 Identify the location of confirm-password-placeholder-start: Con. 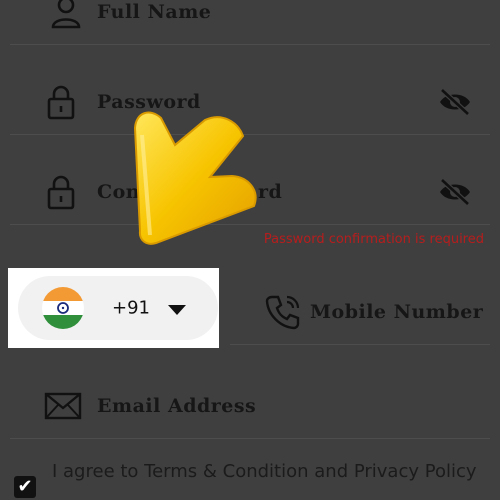
(119, 192).